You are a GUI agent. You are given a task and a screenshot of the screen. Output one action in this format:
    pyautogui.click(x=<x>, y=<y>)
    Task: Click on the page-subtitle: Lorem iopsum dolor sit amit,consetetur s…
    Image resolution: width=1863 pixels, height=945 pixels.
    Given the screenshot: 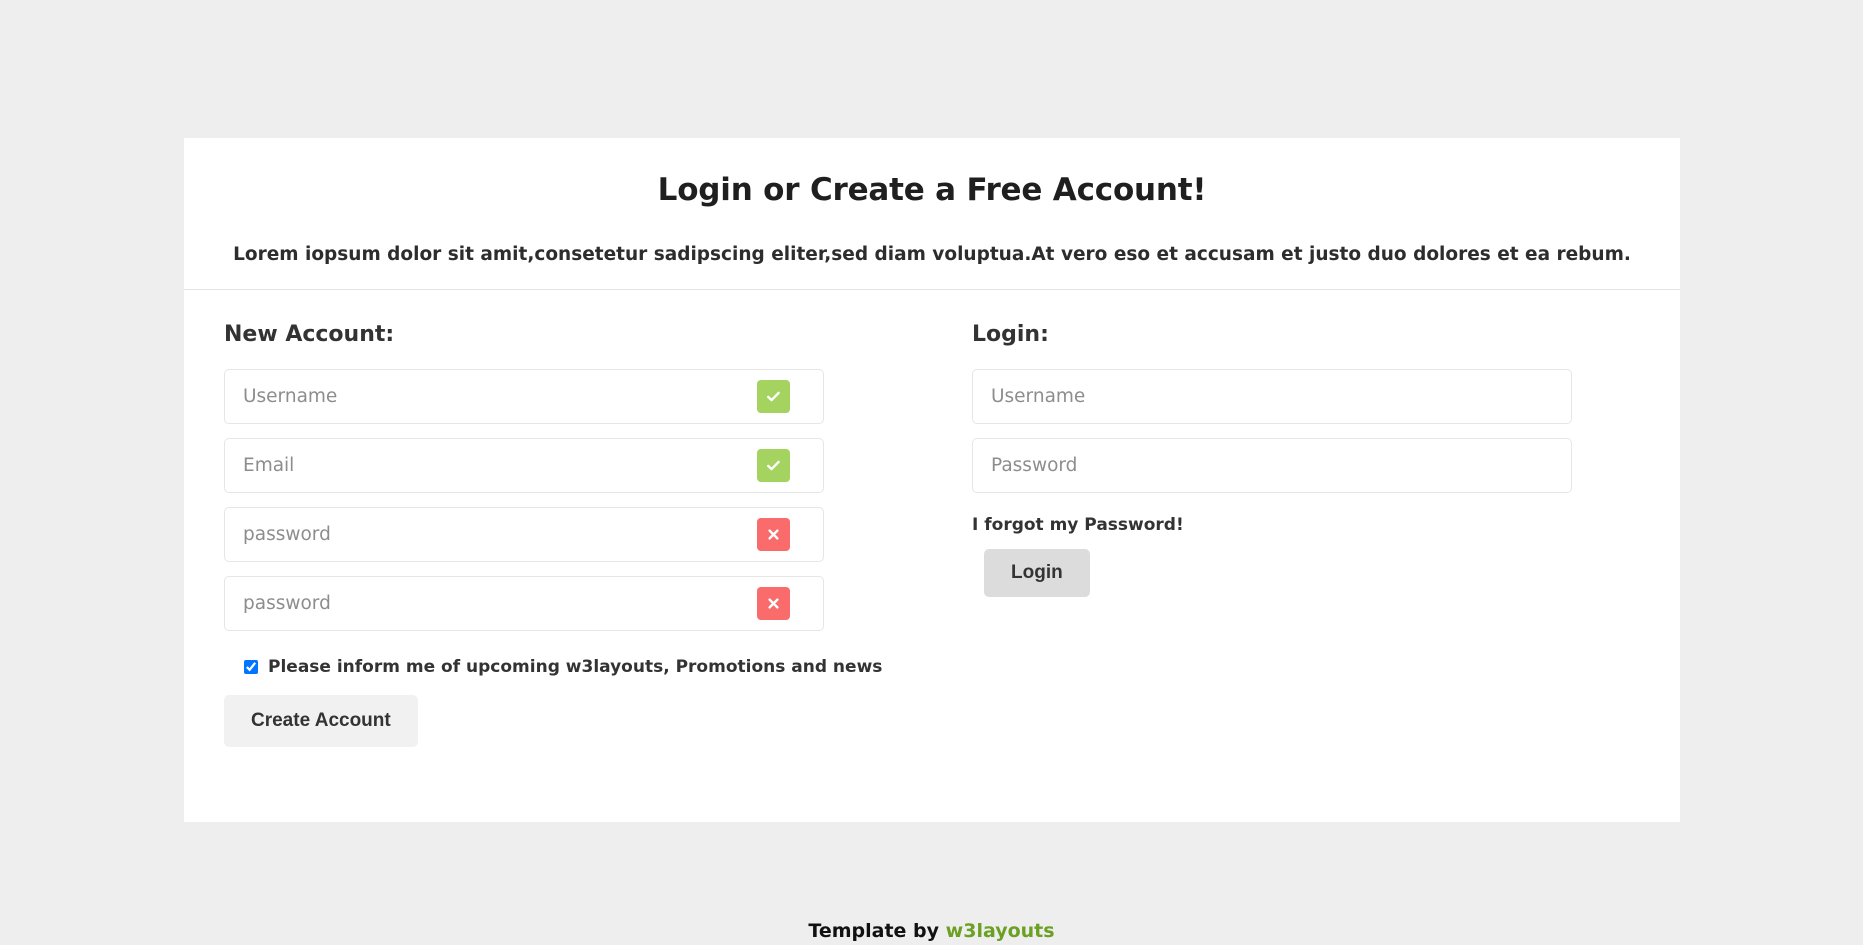 What is the action you would take?
    pyautogui.click(x=932, y=255)
    